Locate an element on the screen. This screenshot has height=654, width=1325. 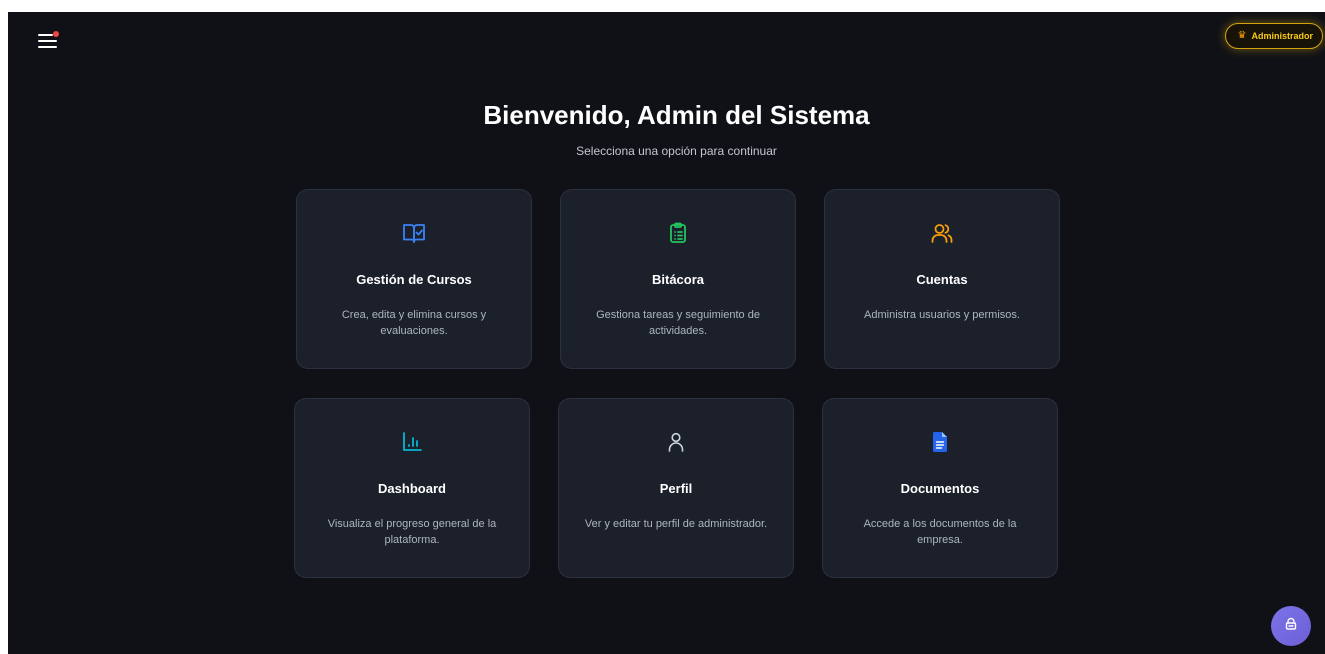
card-title: Gestión de Cursos is located at coordinates (414, 279).